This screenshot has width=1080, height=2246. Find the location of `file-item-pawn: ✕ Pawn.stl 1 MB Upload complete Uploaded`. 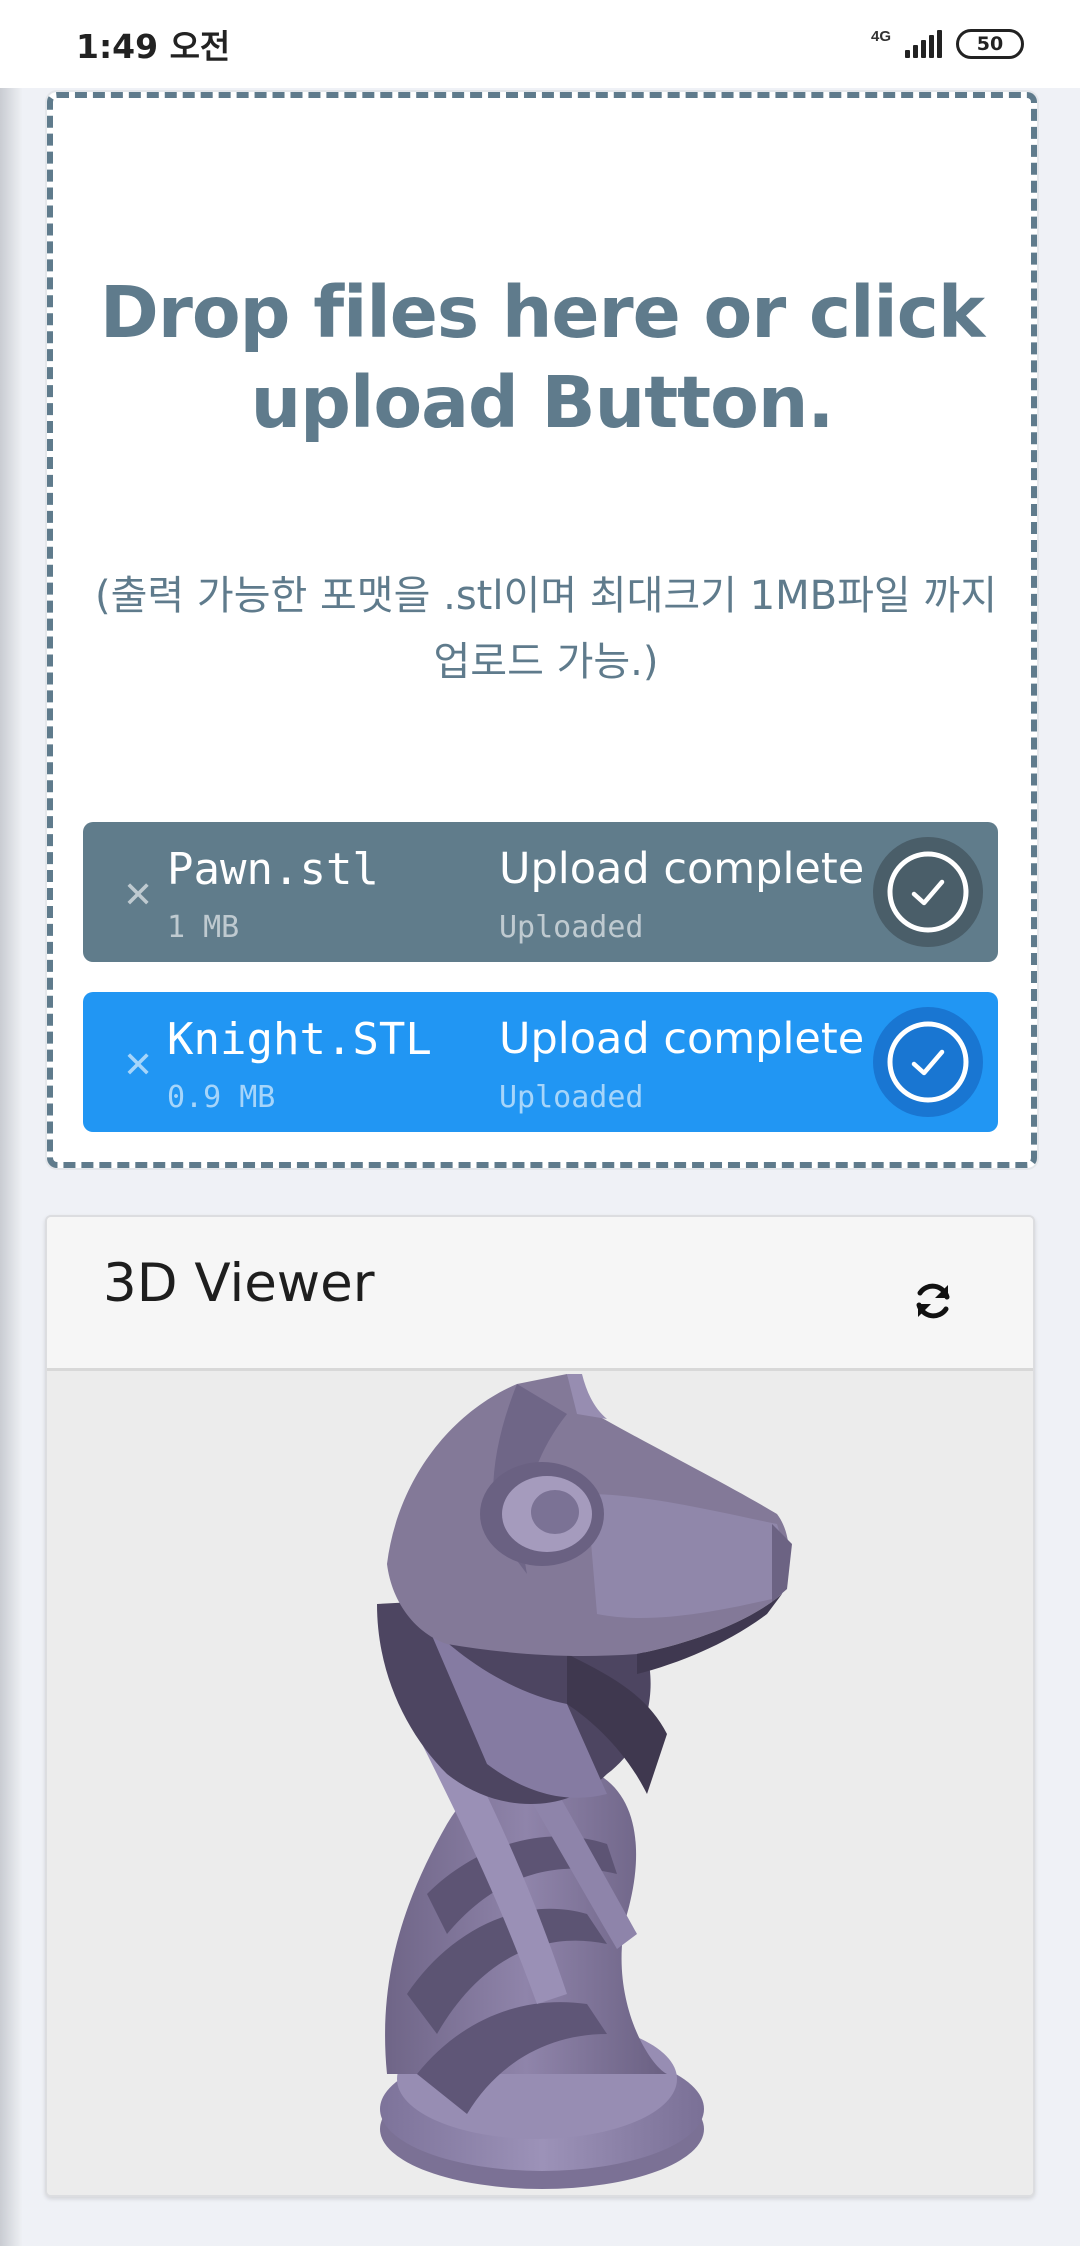

file-item-pawn: ✕ Pawn.stl 1 MB Upload complete Uploaded is located at coordinates (540, 892).